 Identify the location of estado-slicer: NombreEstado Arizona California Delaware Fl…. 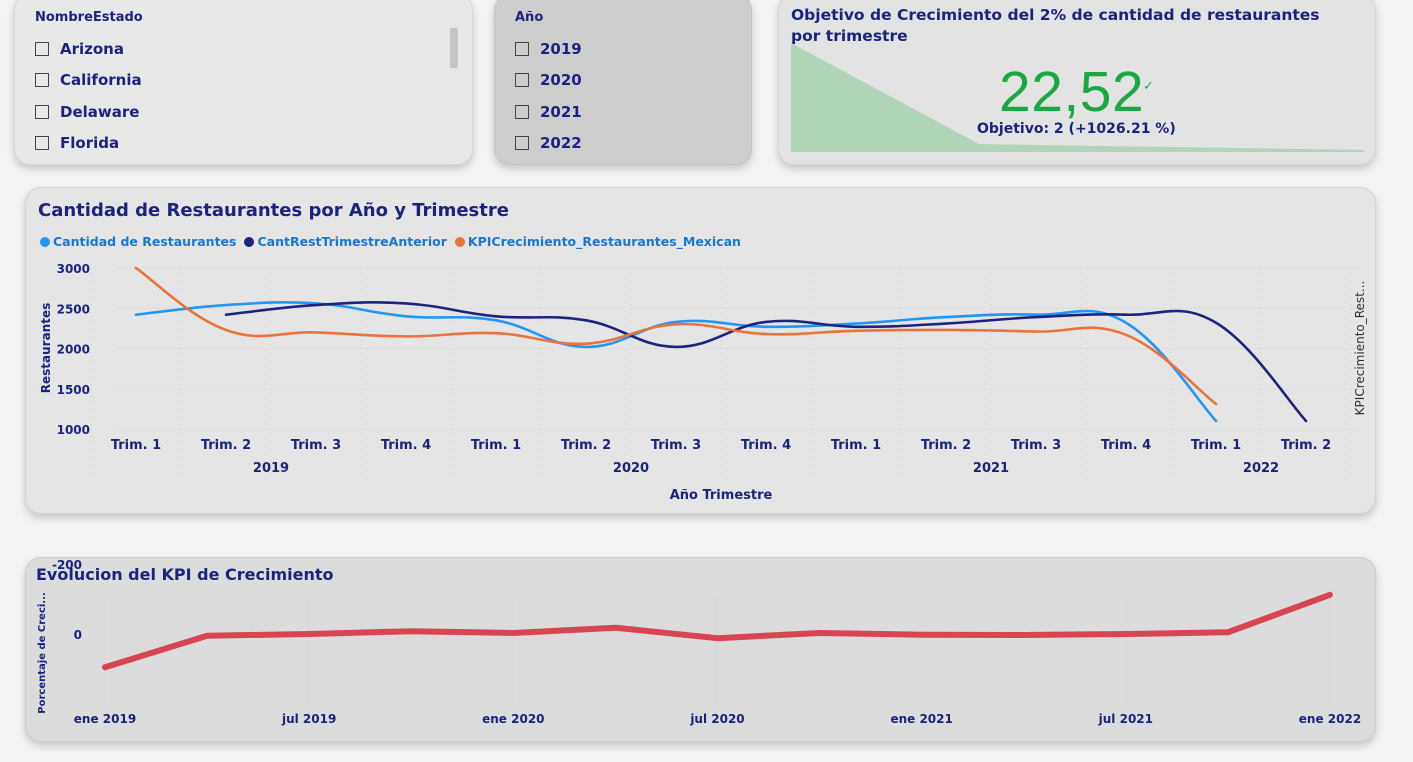
(243, 82).